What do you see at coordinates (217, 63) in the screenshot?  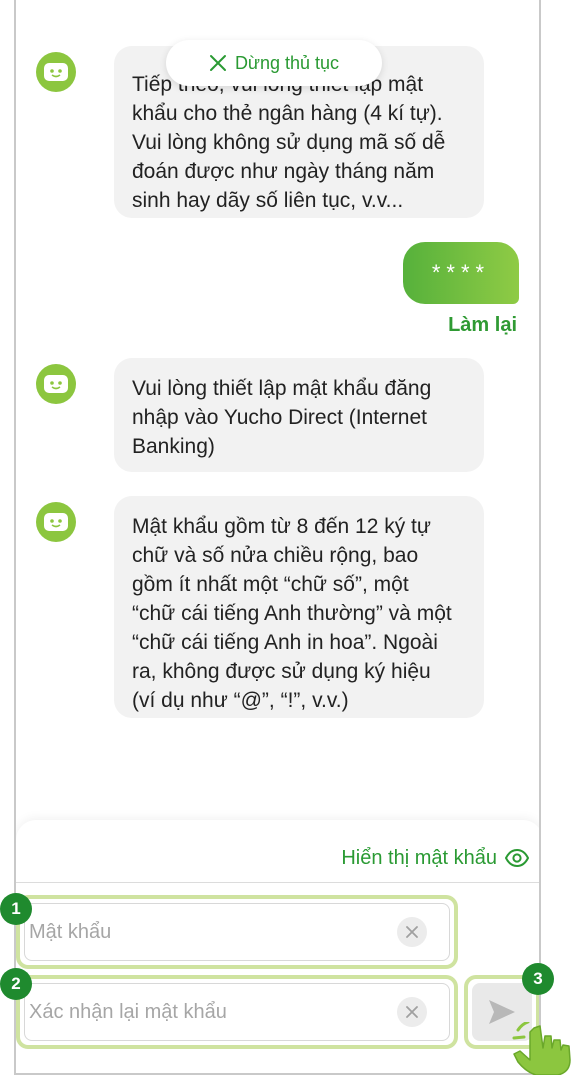 I see `close-icon` at bounding box center [217, 63].